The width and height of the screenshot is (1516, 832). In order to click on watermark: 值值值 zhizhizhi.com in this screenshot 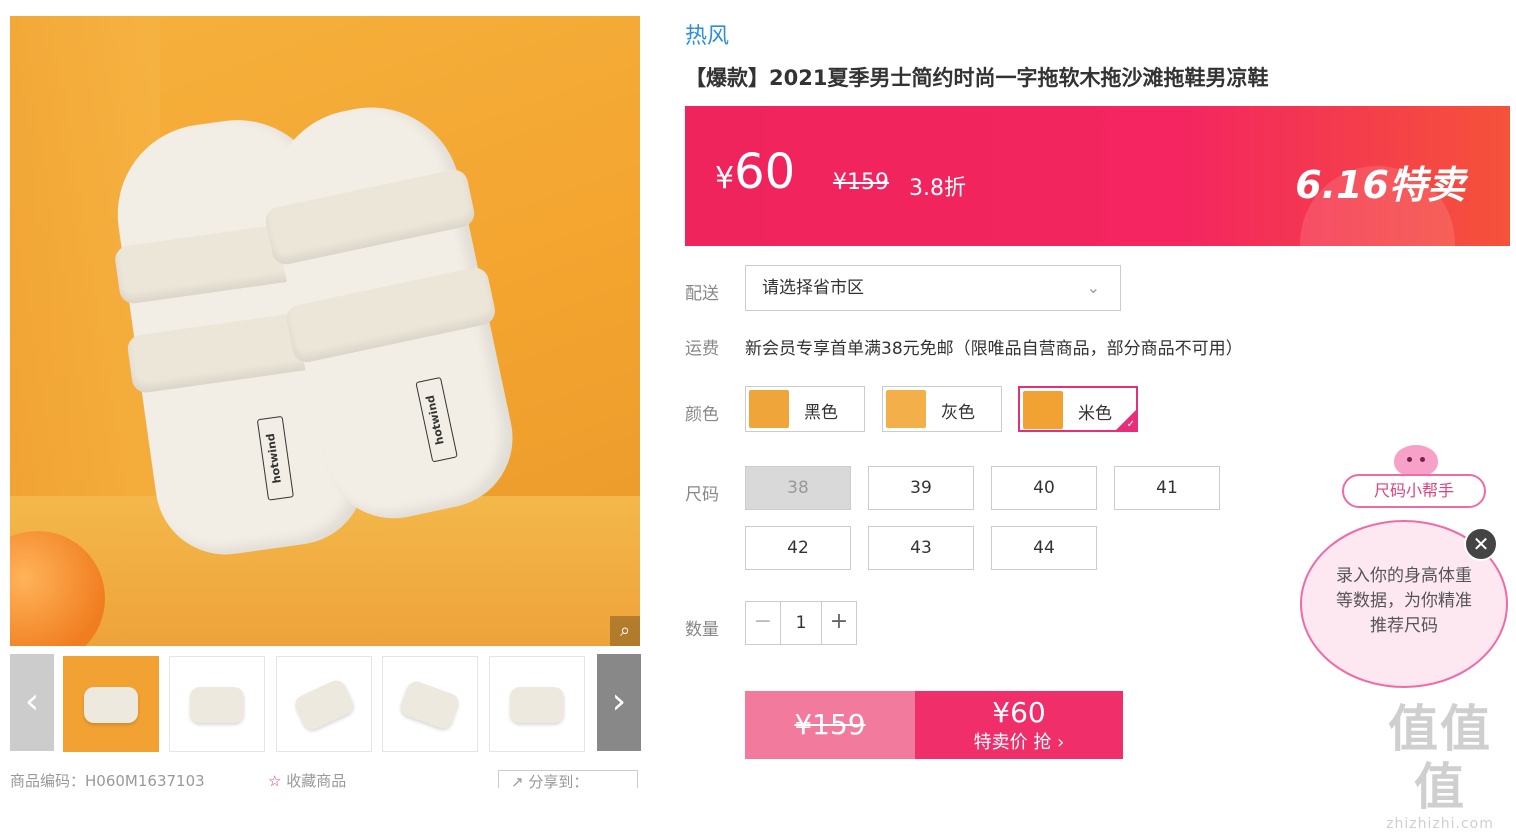, I will do `click(1440, 766)`.